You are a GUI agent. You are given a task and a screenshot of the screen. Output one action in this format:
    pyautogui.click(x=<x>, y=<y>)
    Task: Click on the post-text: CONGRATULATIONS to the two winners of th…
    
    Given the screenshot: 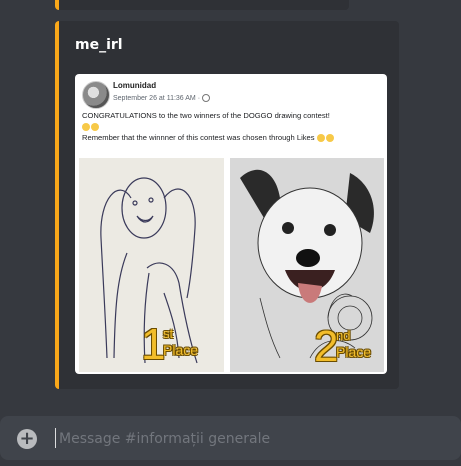 What is the action you would take?
    pyautogui.click(x=231, y=126)
    